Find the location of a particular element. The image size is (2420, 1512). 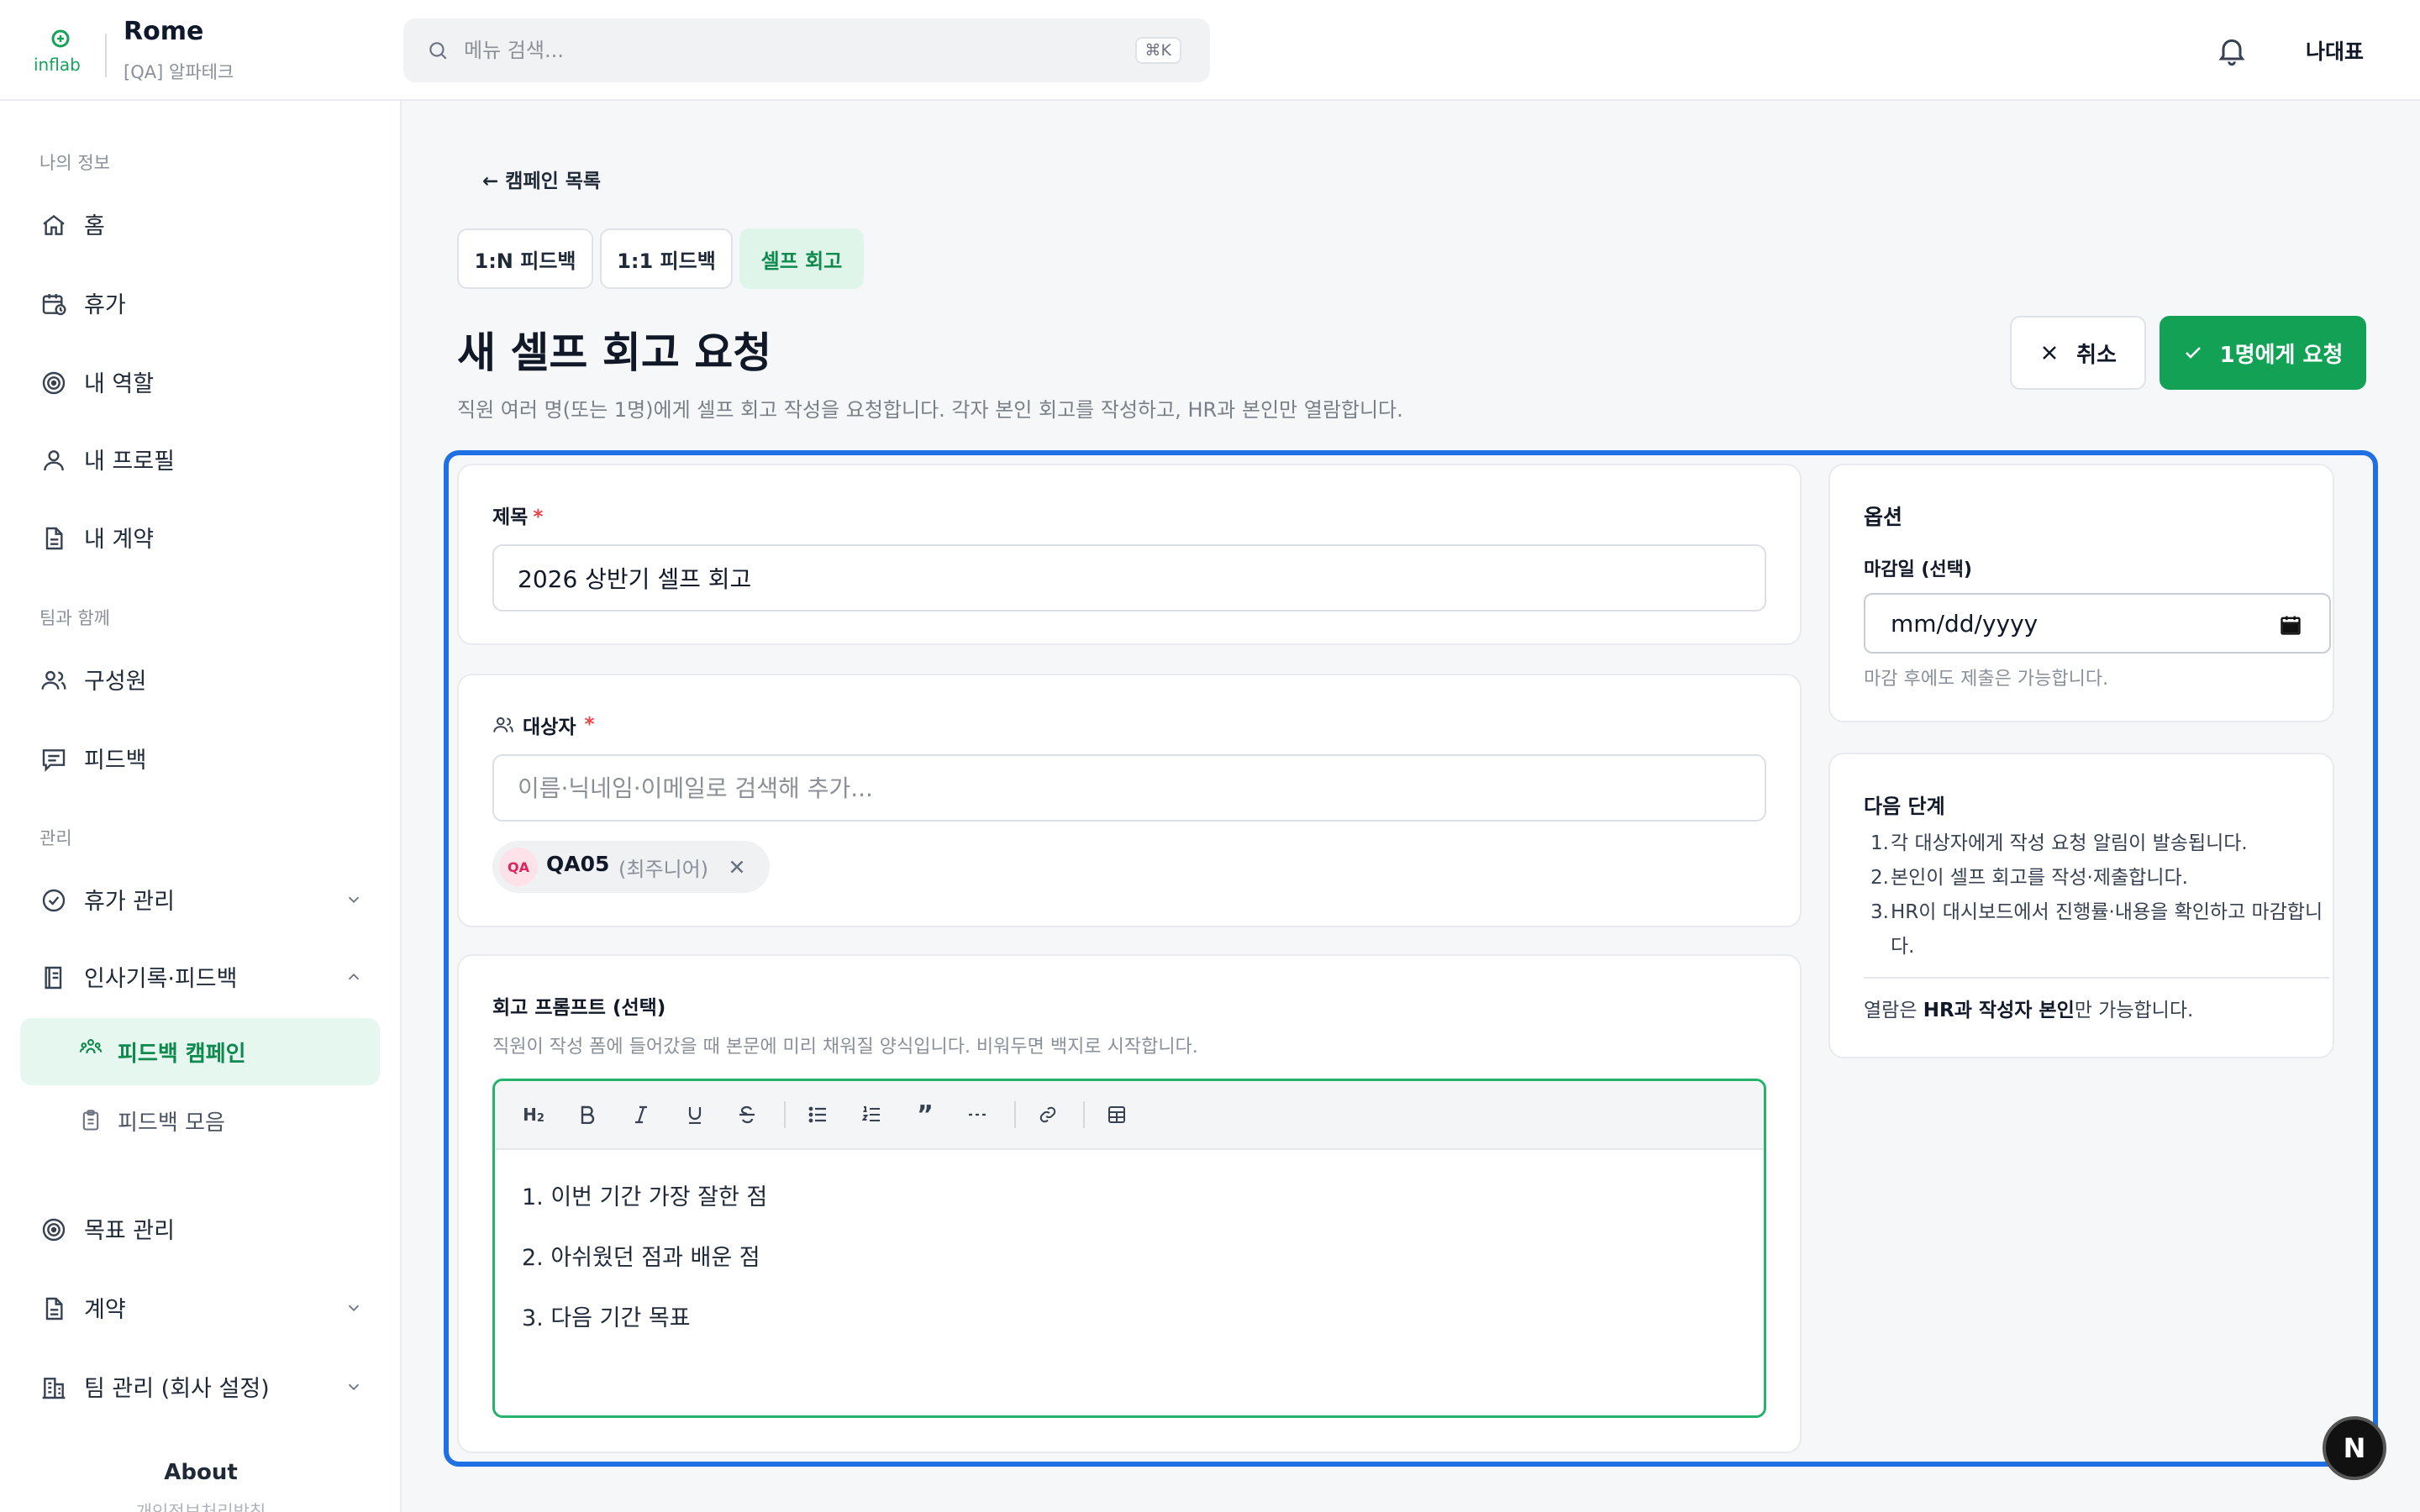

sidebar-item-label: 계약 is located at coordinates (105, 1309).